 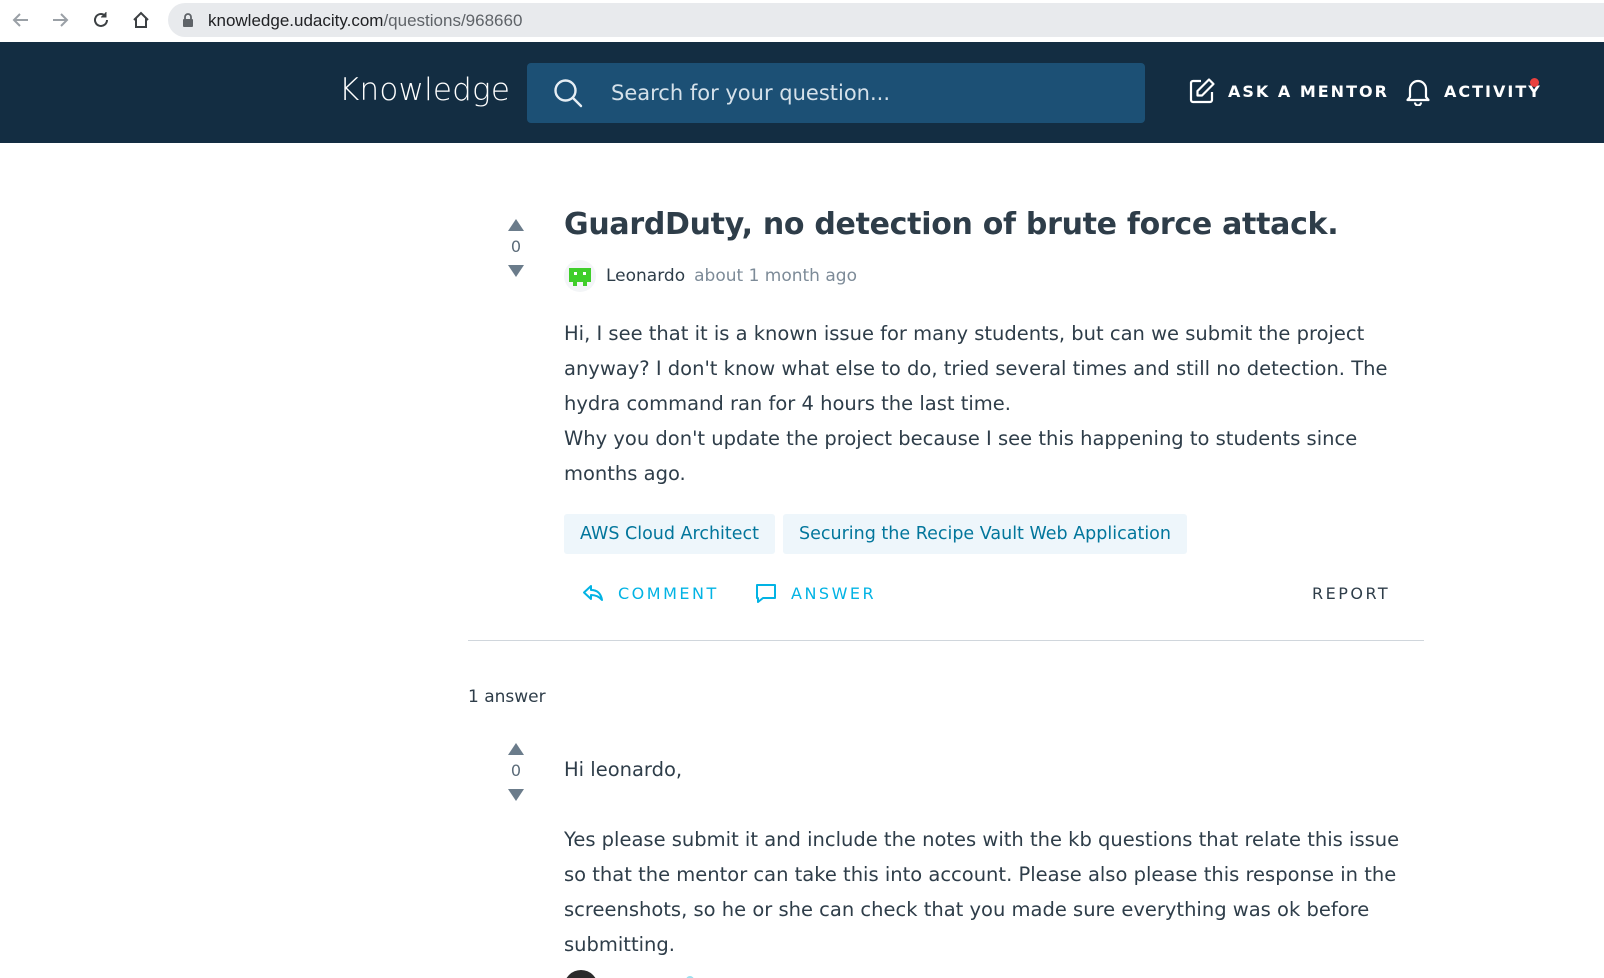 I want to click on report-label: REPORT, so click(x=1351, y=593).